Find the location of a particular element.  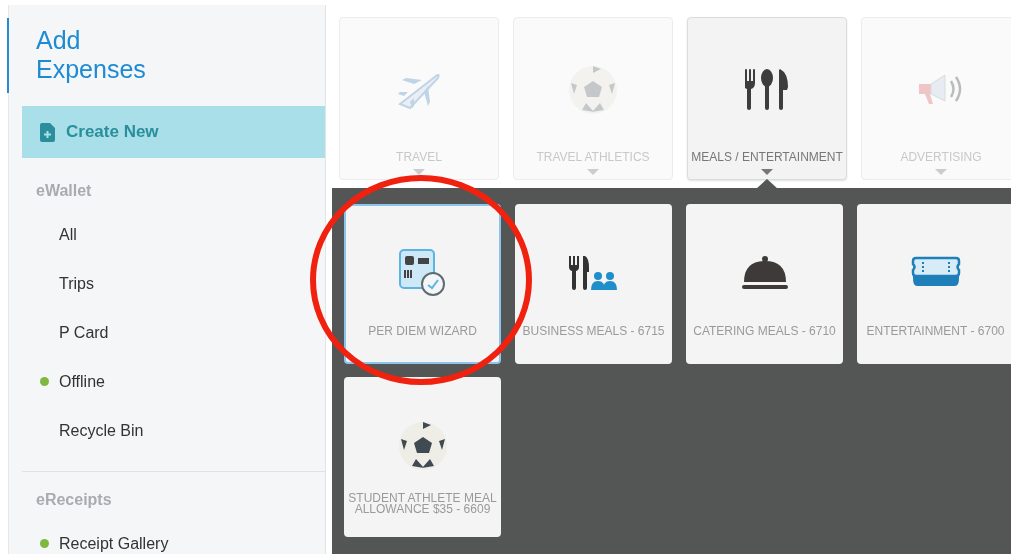

expense-type-tile: BUSINESS MEALS - 6715 is located at coordinates (593, 284).